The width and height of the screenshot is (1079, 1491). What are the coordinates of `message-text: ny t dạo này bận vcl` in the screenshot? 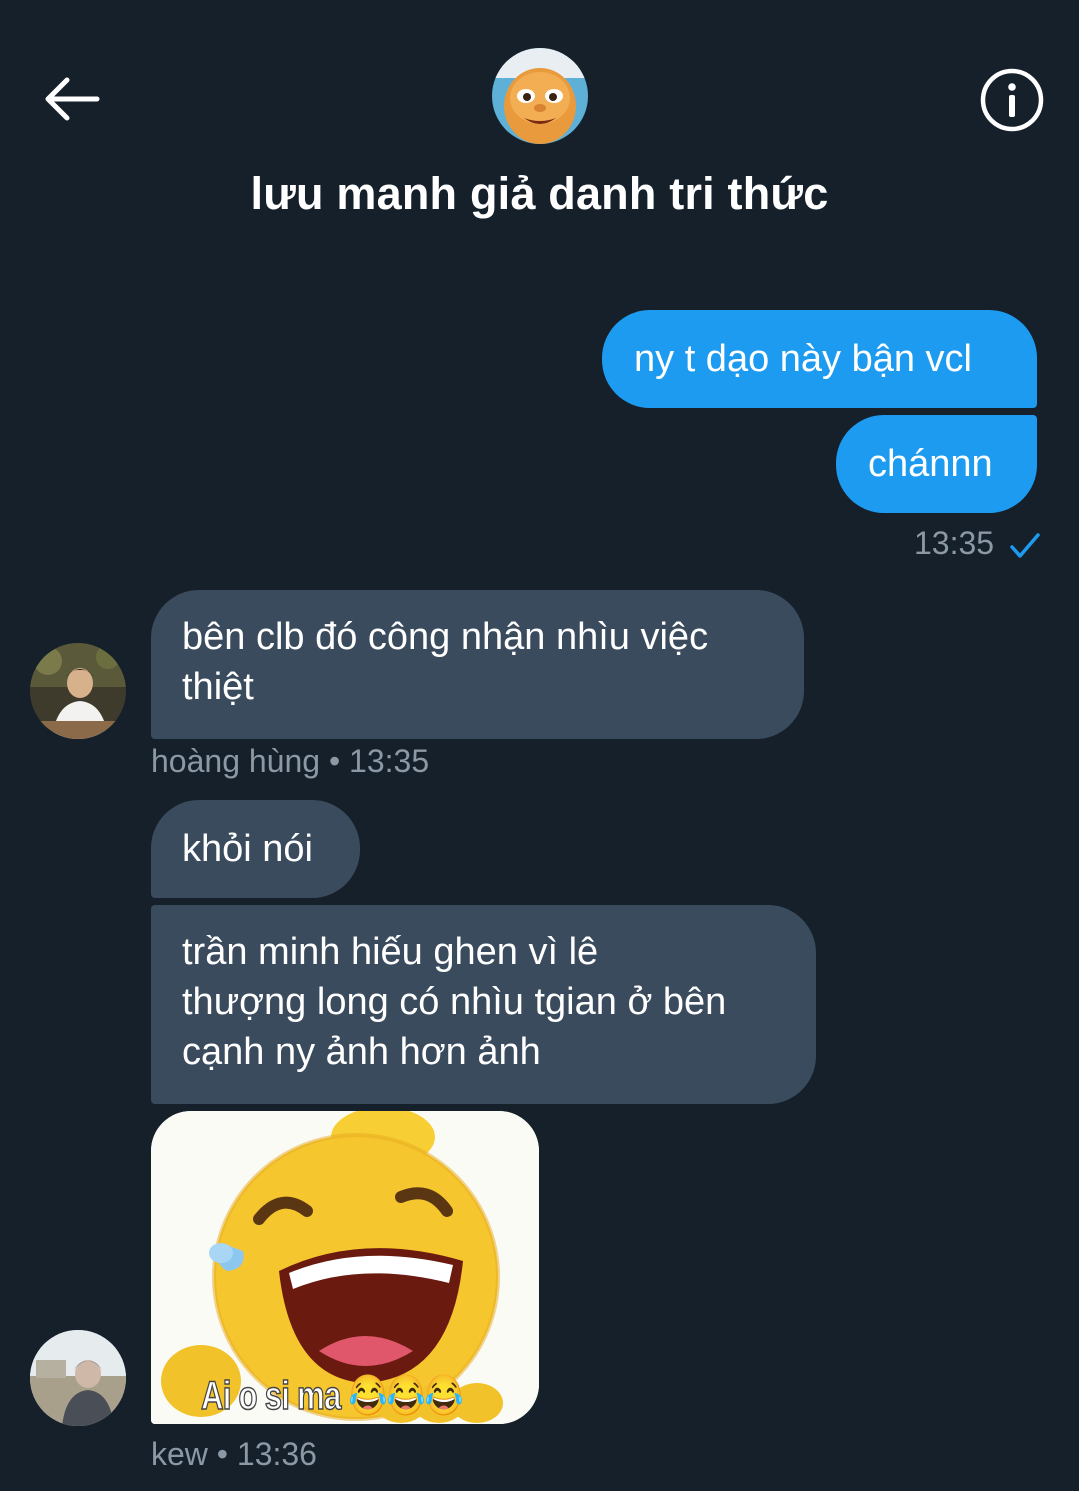 It's located at (803, 359).